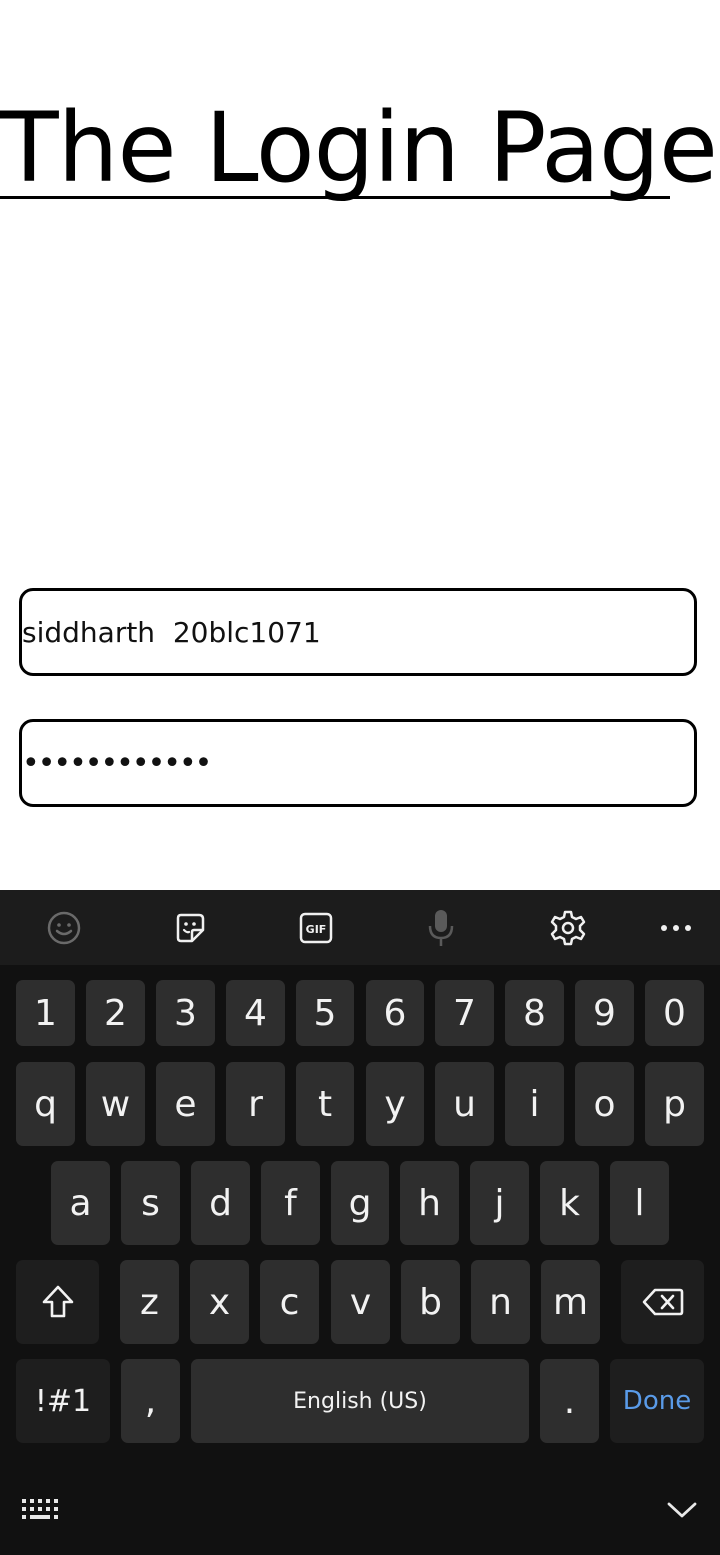 The image size is (720, 1555). I want to click on comma-key: ,, so click(150, 1401).